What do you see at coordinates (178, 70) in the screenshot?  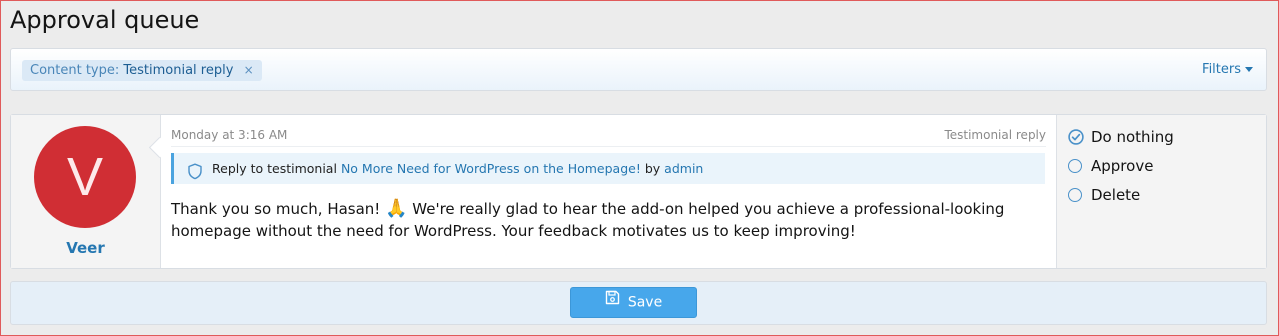 I see `filter-chip-value: Testimonial reply` at bounding box center [178, 70].